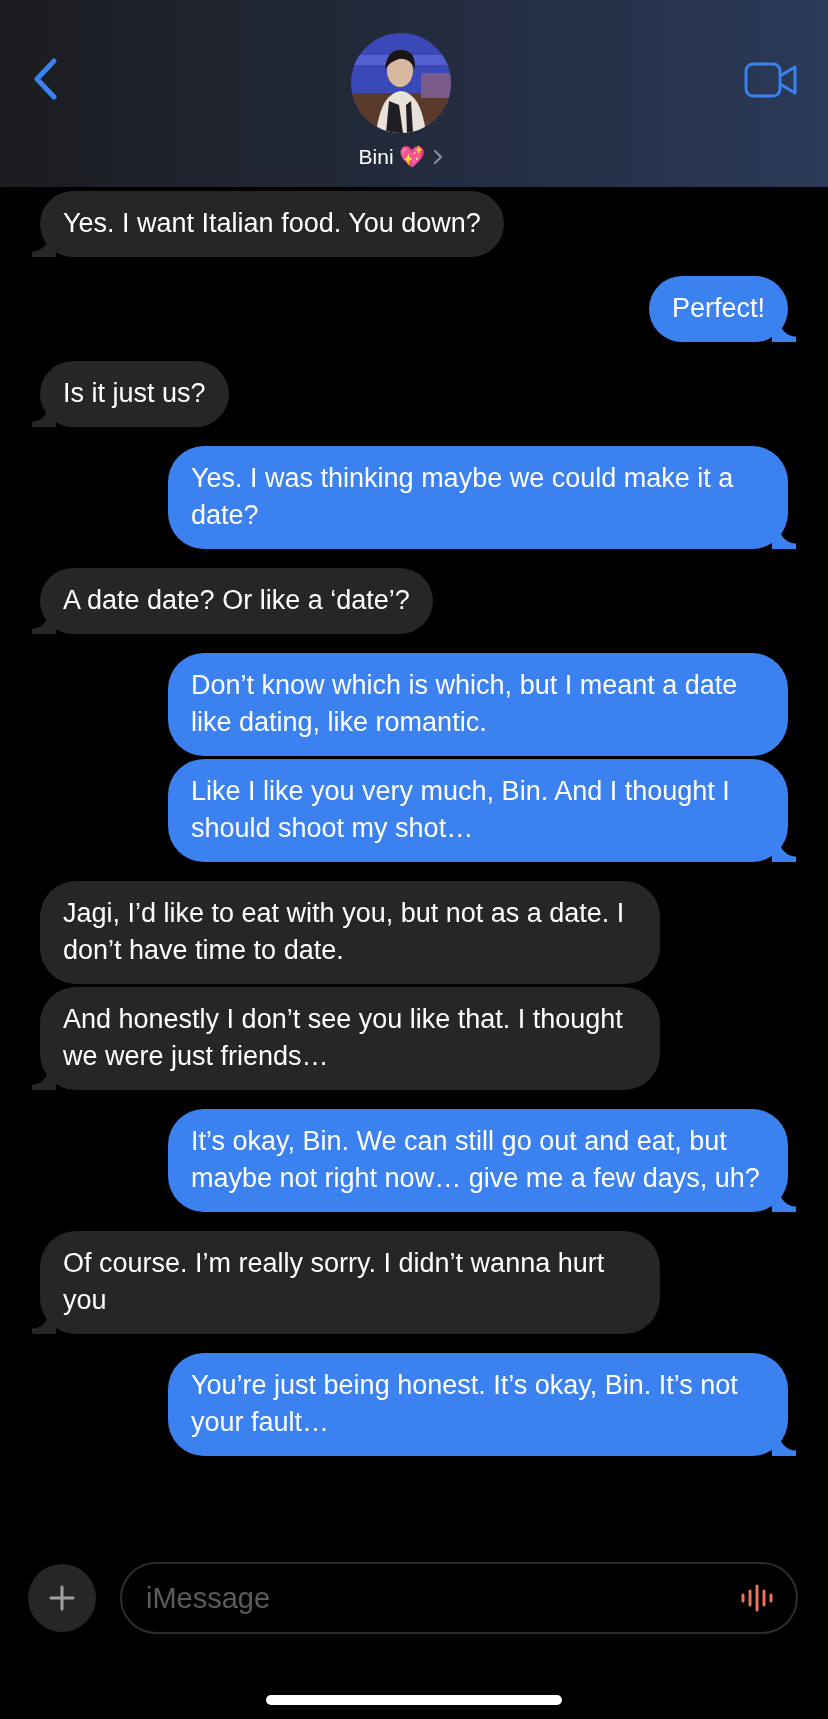 The width and height of the screenshot is (828, 1719). Describe the element at coordinates (758, 1598) in the screenshot. I see `waveform-icon` at that location.